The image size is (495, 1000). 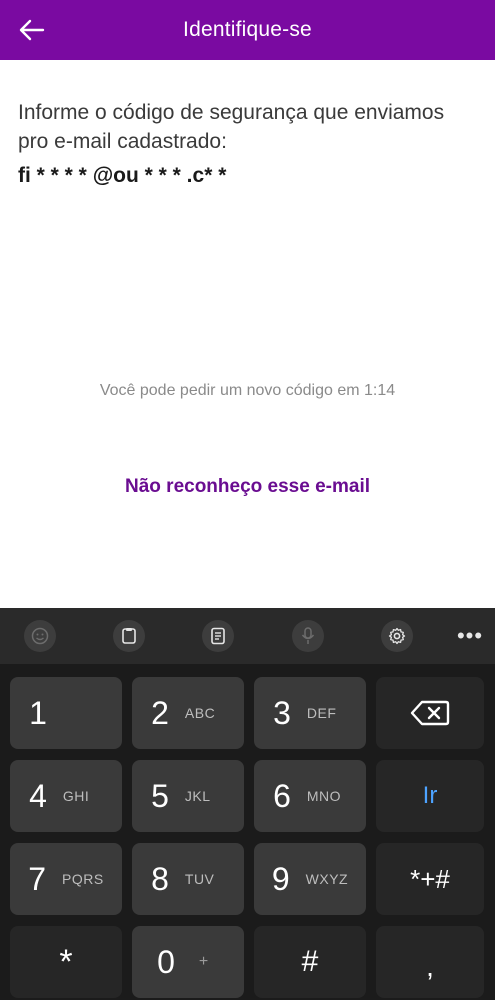 I want to click on masked-email: fi * * * * @ou * * * .c* *, so click(x=122, y=175).